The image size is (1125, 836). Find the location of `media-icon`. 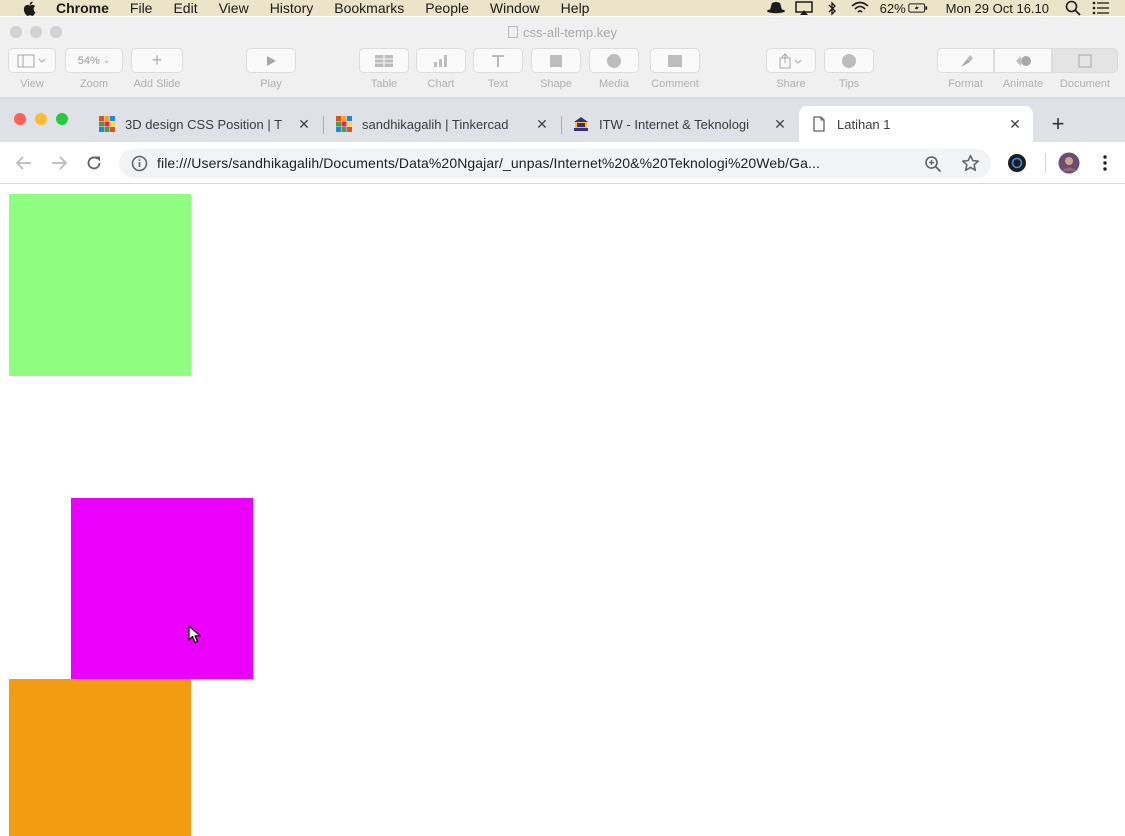

media-icon is located at coordinates (614, 60).